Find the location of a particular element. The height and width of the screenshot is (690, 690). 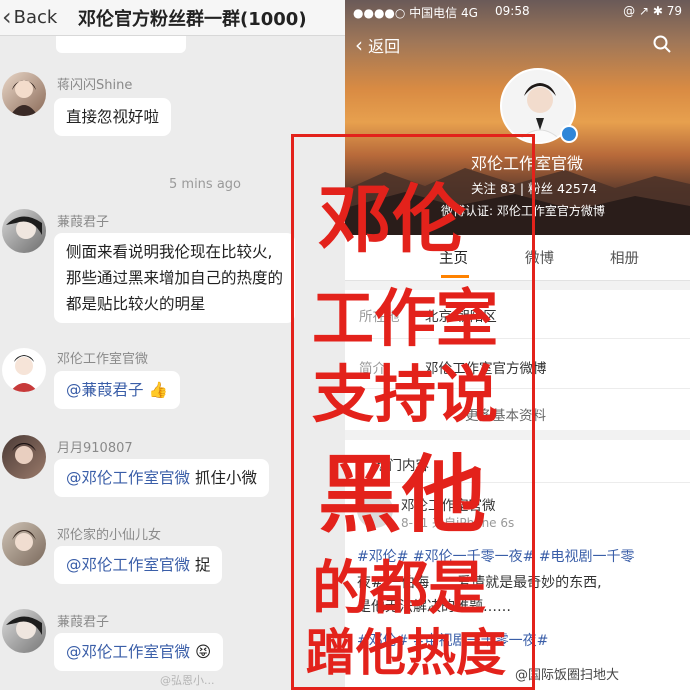

message-line: 侧面来看说明我伦现在比较火, is located at coordinates (169, 252).